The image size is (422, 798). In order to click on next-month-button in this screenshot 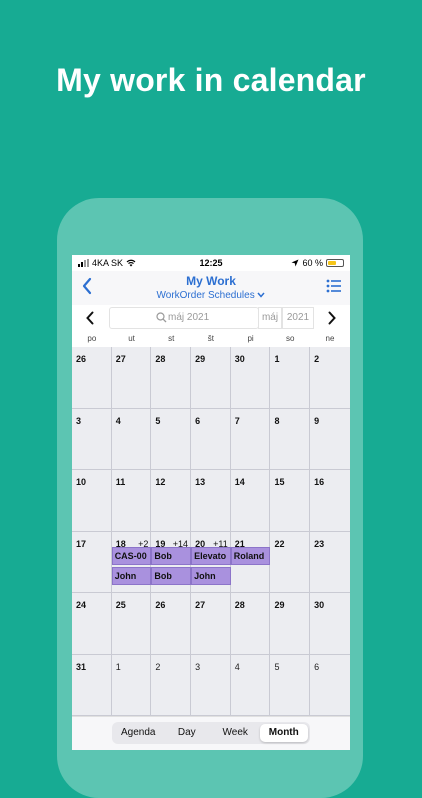, I will do `click(332, 319)`.